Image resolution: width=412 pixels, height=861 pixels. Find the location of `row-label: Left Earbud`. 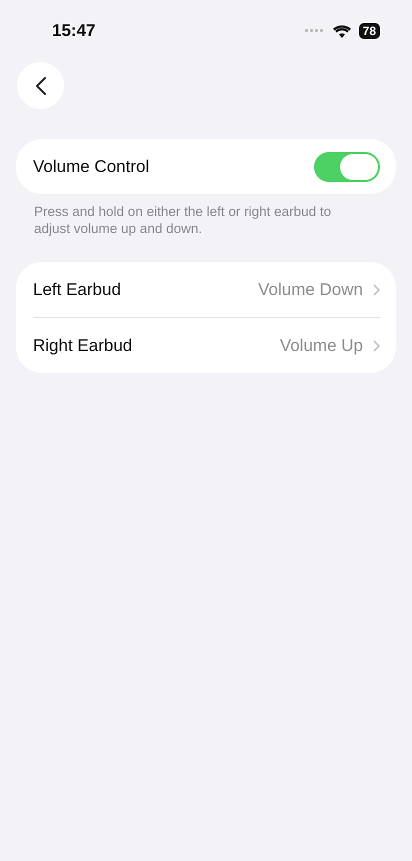

row-label: Left Earbud is located at coordinates (77, 290).